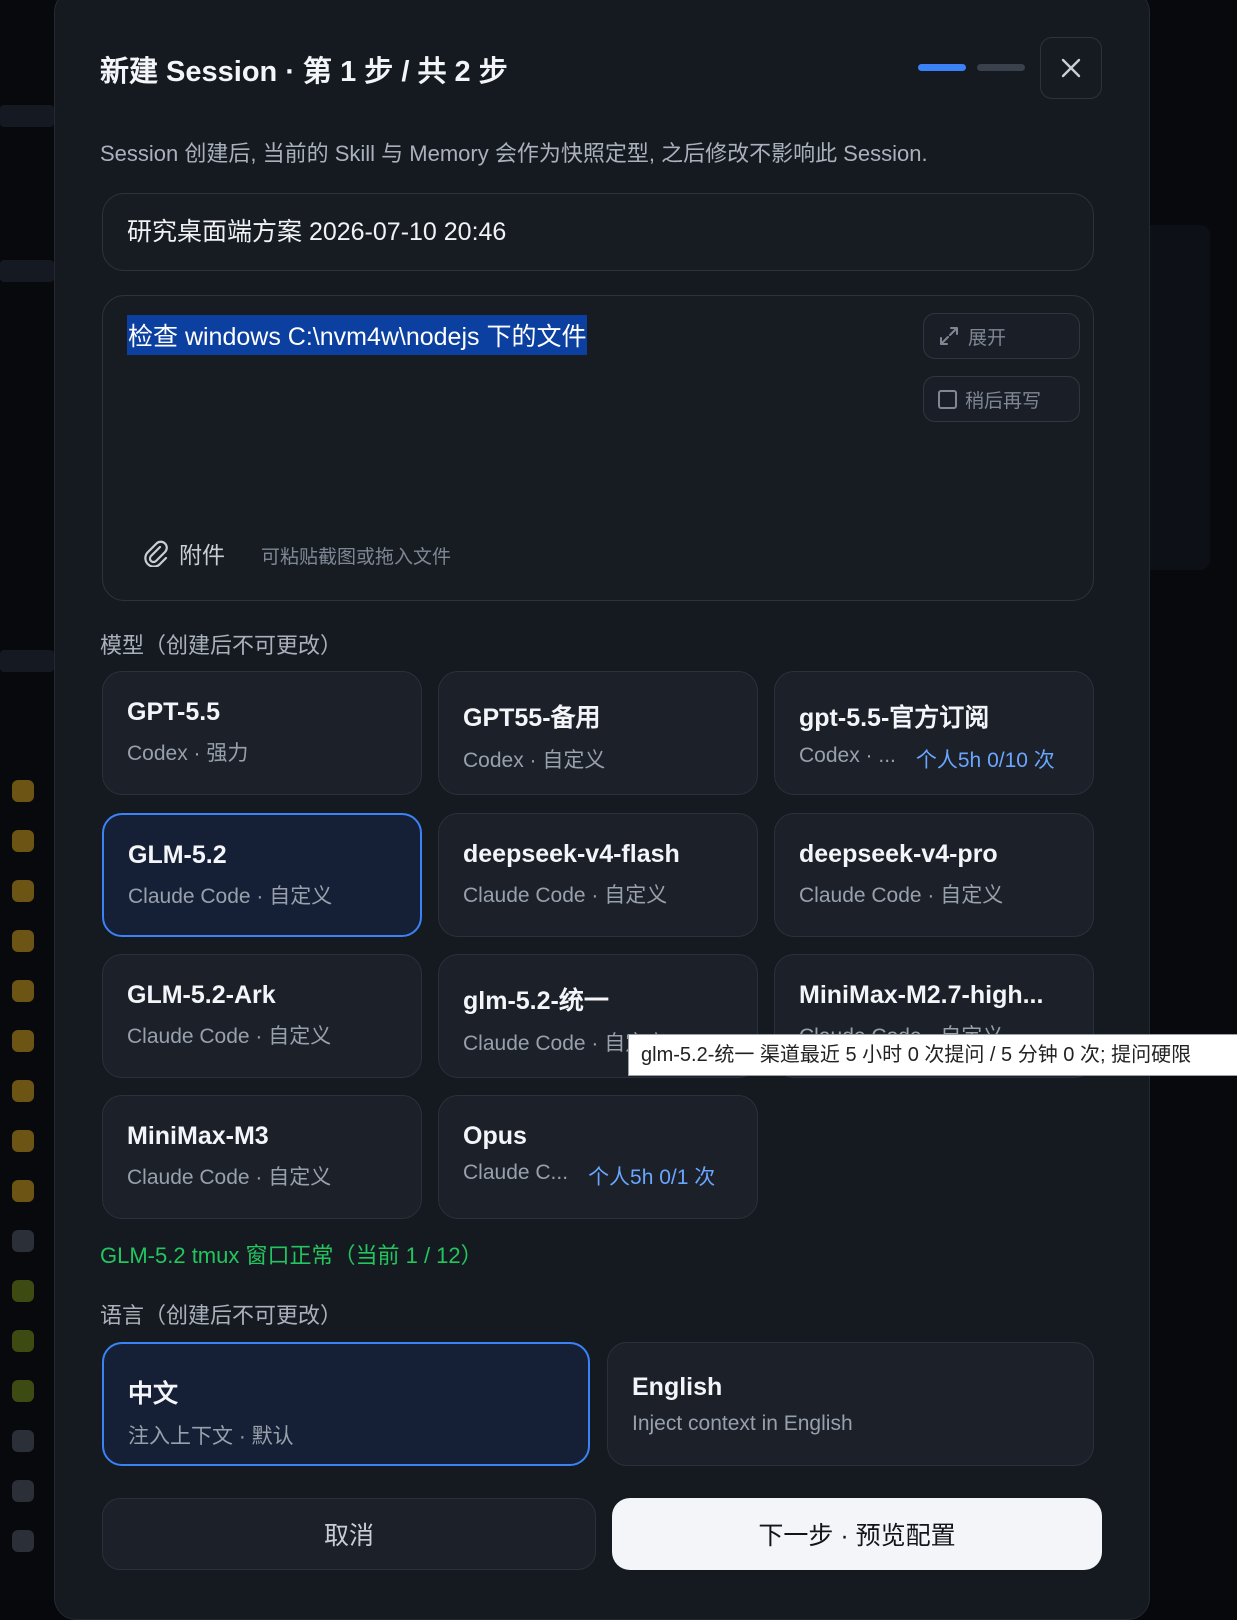  What do you see at coordinates (598, 1157) in the screenshot?
I see `model-card-opus: Opus Claude C... 个人5h 0/1 次` at bounding box center [598, 1157].